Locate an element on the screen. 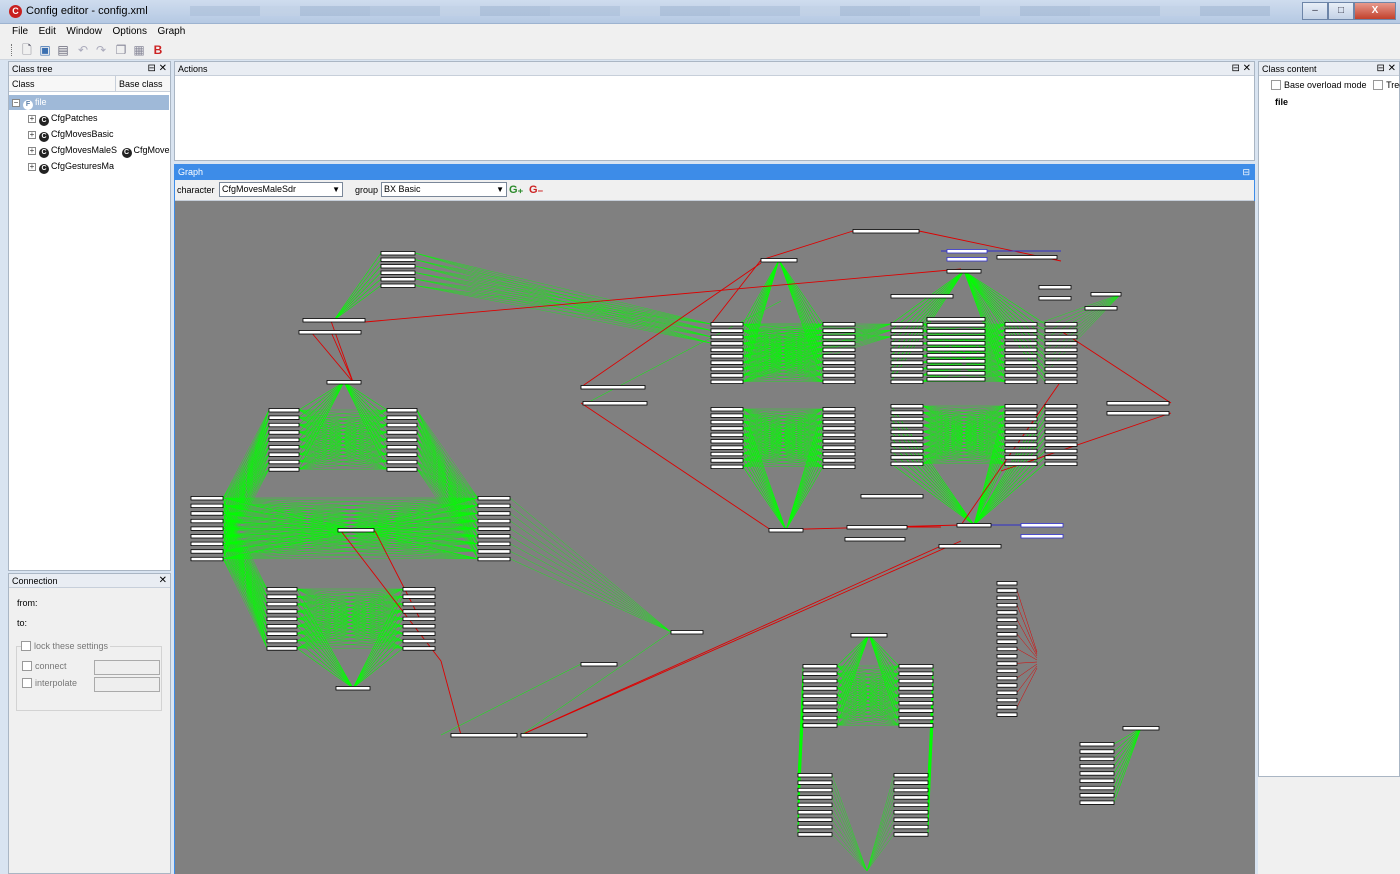 The width and height of the screenshot is (1400, 874). tree-item-cfggestures: + C CfgGesturesMa is located at coordinates (61, 166).